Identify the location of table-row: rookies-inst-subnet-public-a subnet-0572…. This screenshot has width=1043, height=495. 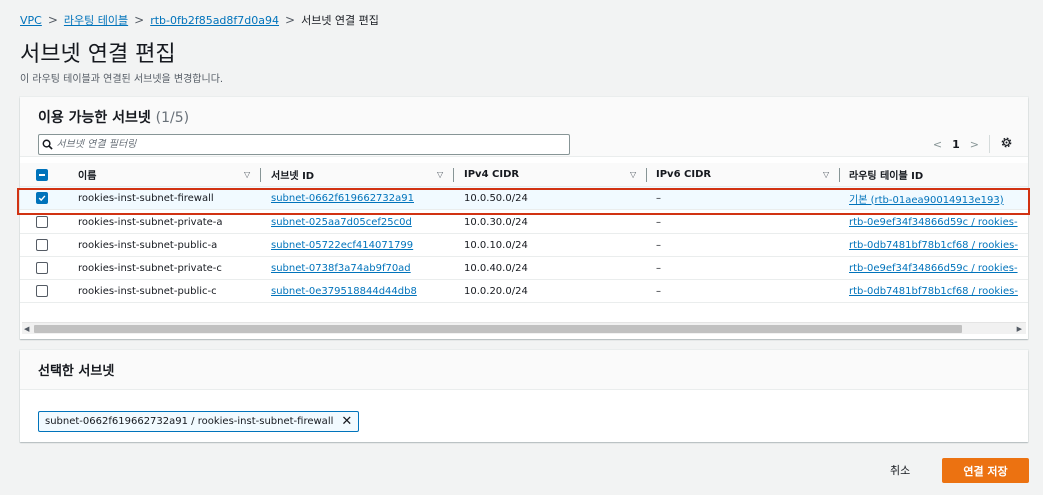
(524, 245).